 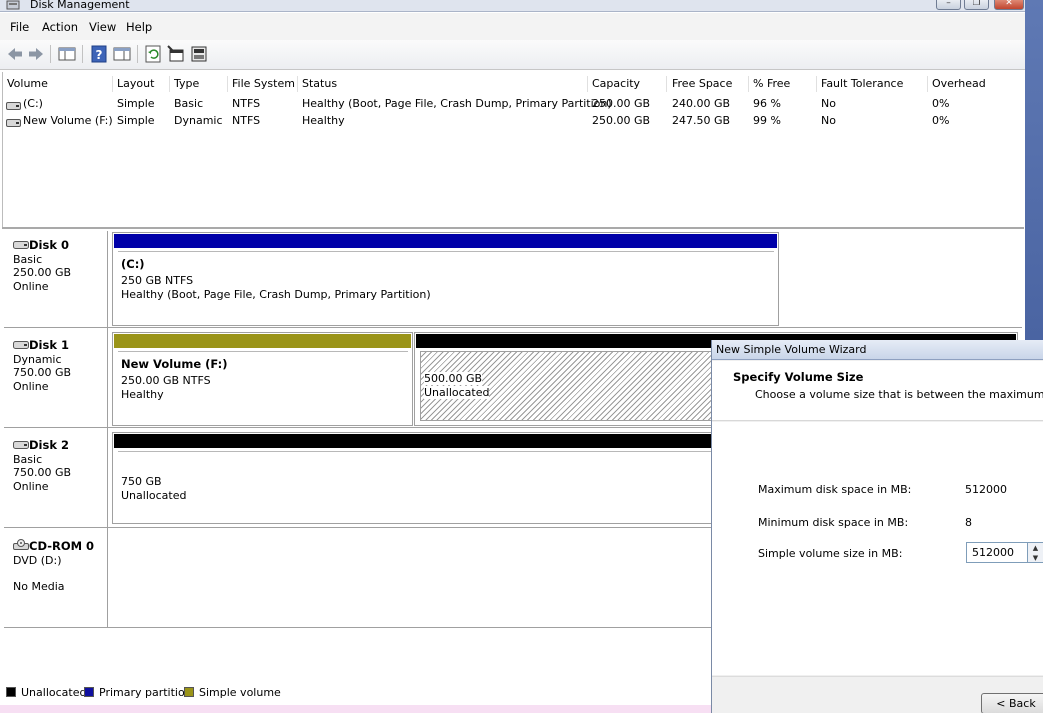 What do you see at coordinates (122, 54) in the screenshot?
I see `properties-list-icon` at bounding box center [122, 54].